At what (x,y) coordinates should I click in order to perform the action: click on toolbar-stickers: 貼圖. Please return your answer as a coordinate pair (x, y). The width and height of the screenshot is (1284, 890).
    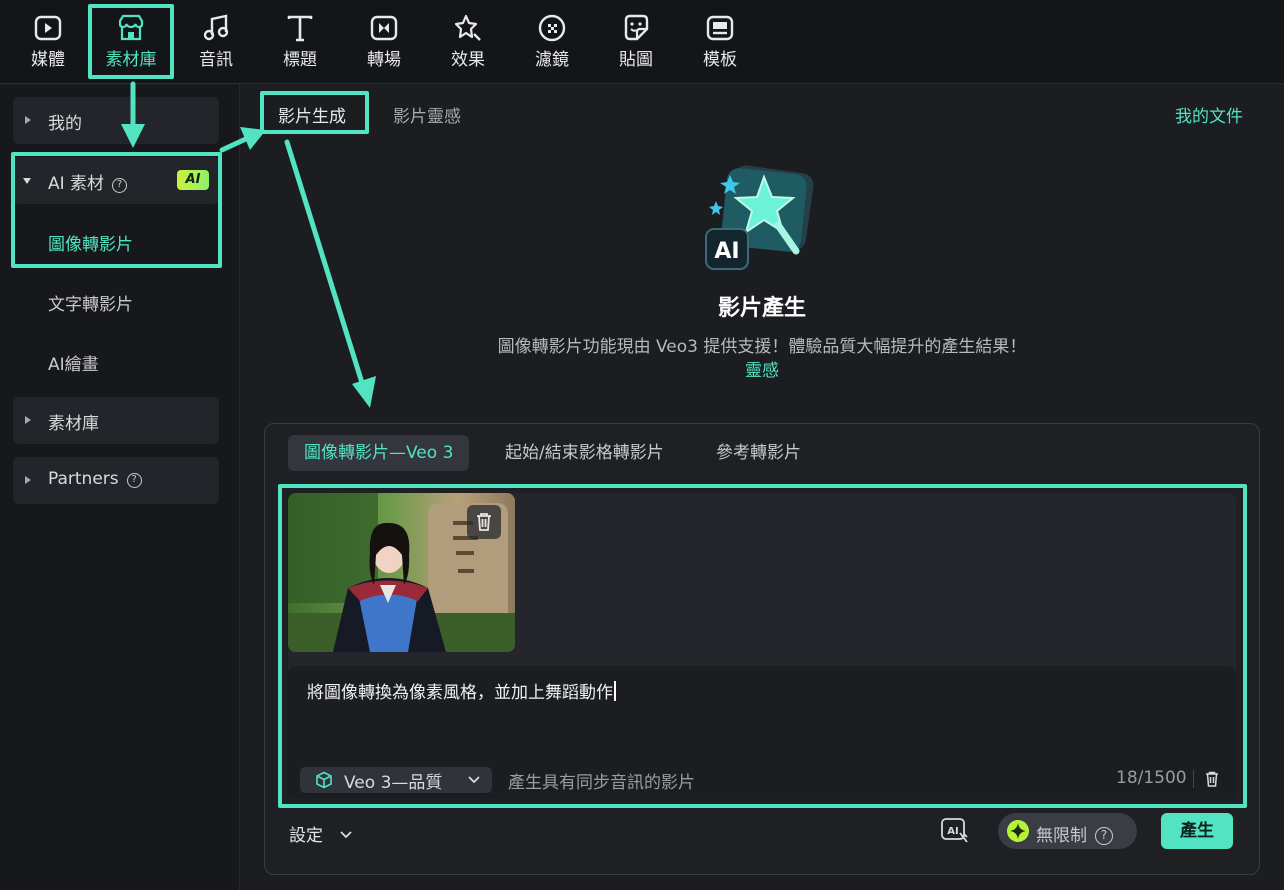
    Looking at the image, I should click on (636, 43).